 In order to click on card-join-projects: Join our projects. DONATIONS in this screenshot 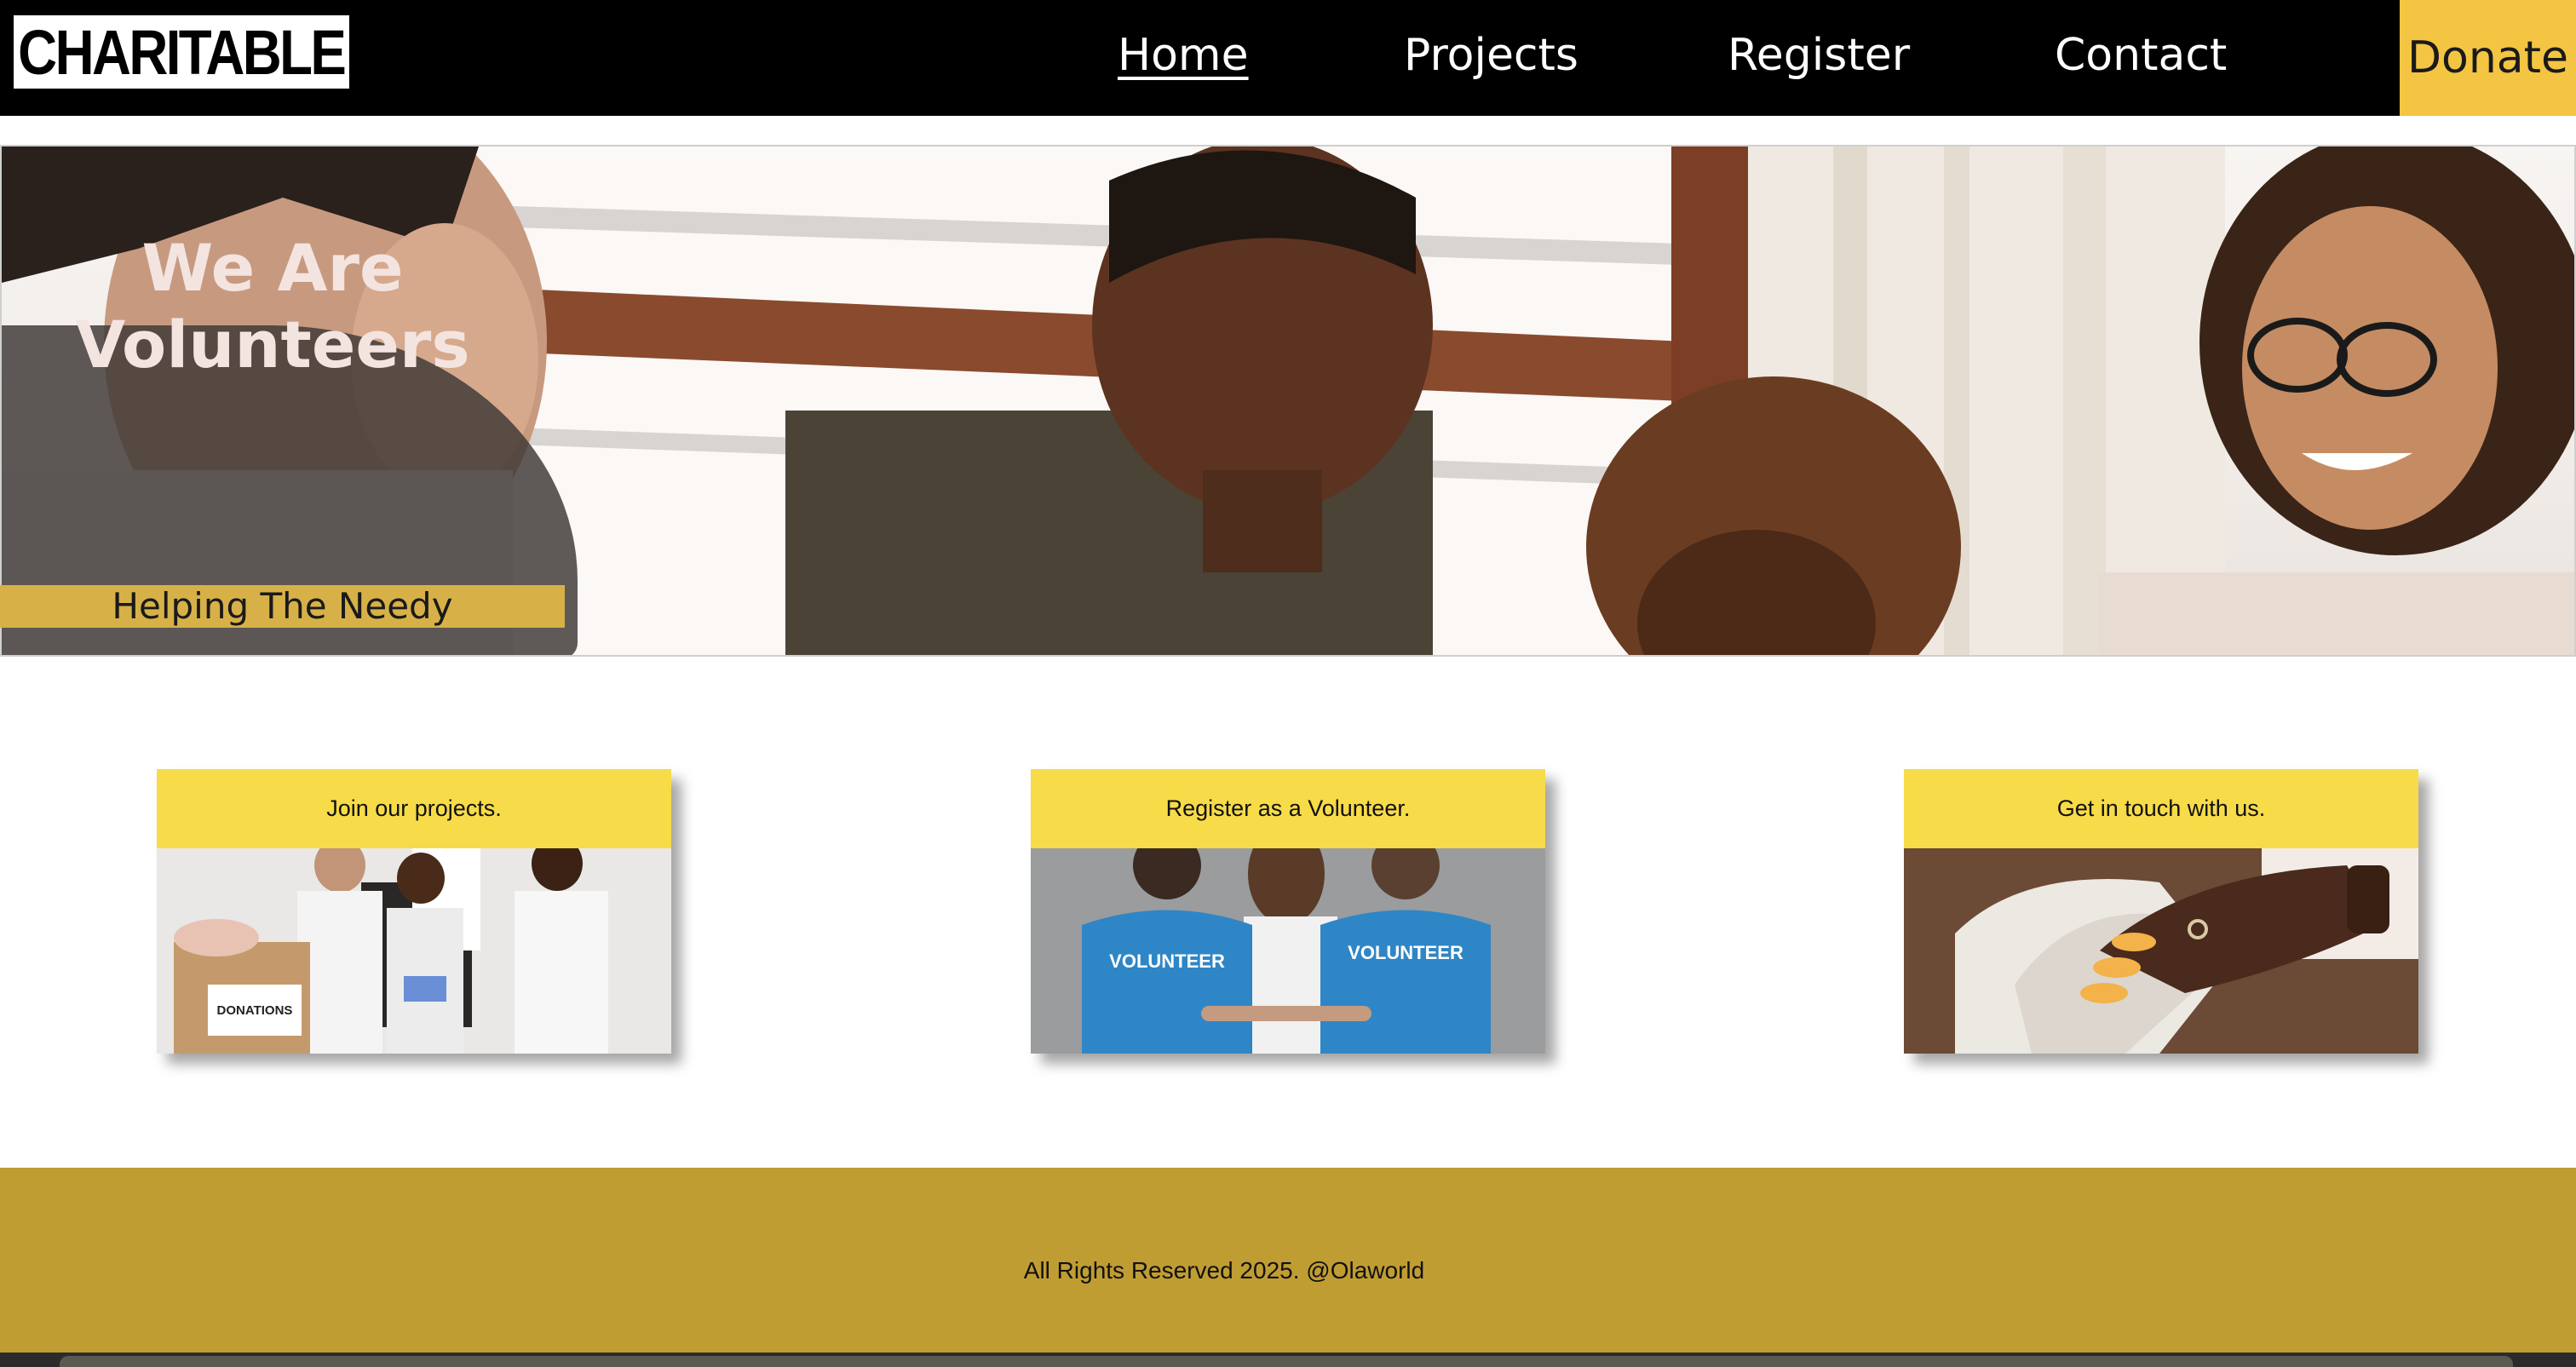, I will do `click(414, 911)`.